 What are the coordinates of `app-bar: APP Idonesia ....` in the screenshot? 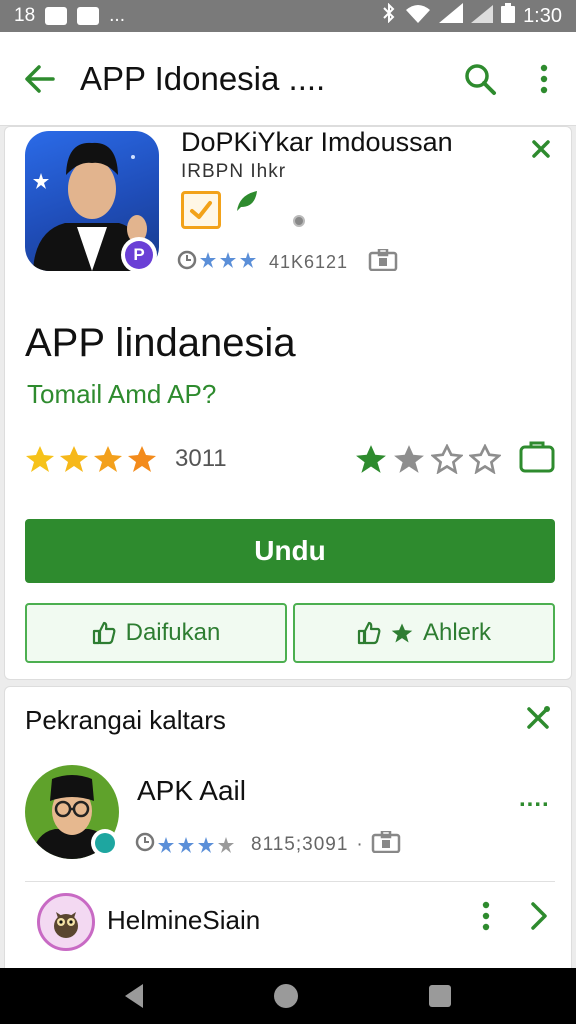 It's located at (288, 79).